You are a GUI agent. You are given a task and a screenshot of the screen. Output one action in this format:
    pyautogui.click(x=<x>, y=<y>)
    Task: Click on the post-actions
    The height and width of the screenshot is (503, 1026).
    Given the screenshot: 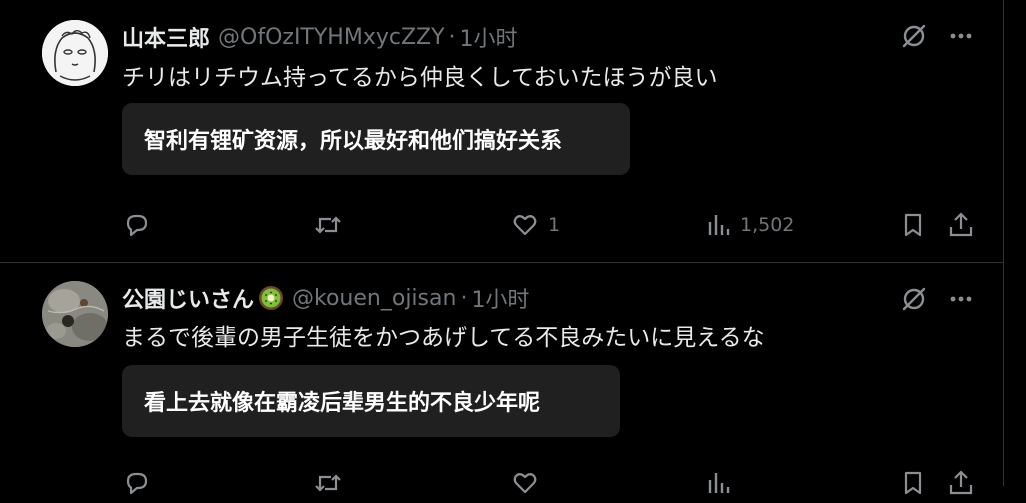 What is the action you would take?
    pyautogui.click(x=552, y=483)
    